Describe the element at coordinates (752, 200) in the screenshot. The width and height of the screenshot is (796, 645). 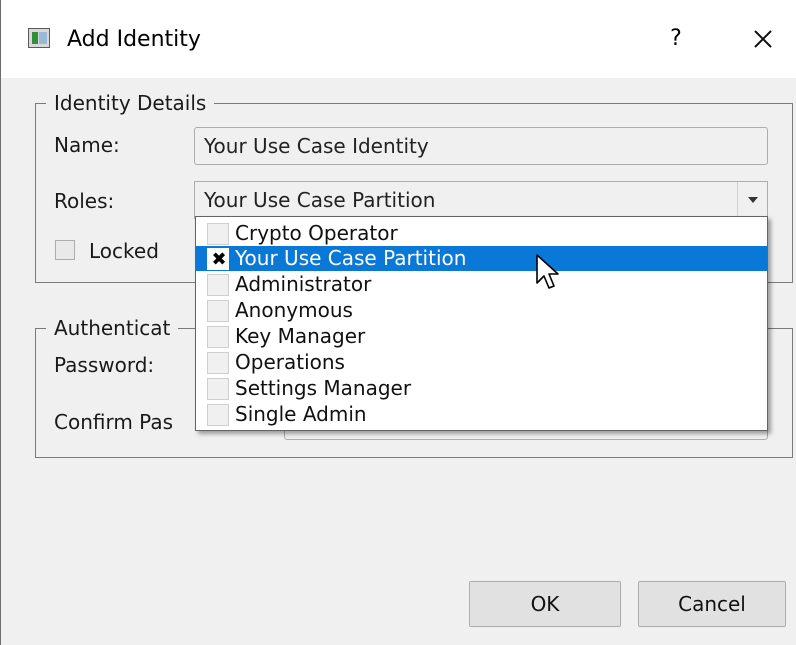
I see `chevron-down-icon` at that location.